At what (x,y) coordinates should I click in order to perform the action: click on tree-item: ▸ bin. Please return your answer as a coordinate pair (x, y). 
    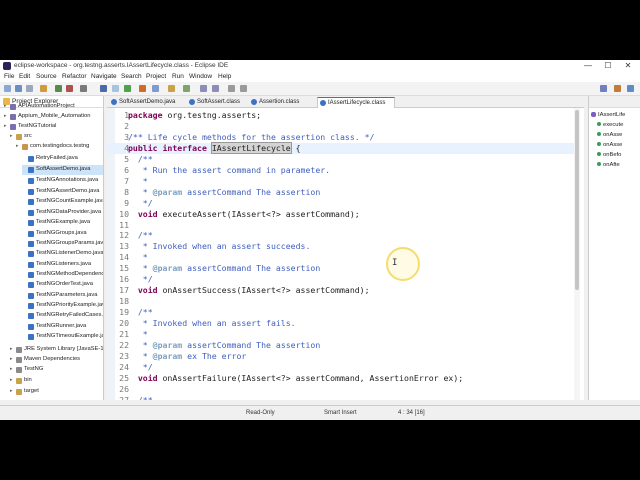
    Looking at the image, I should click on (56, 381).